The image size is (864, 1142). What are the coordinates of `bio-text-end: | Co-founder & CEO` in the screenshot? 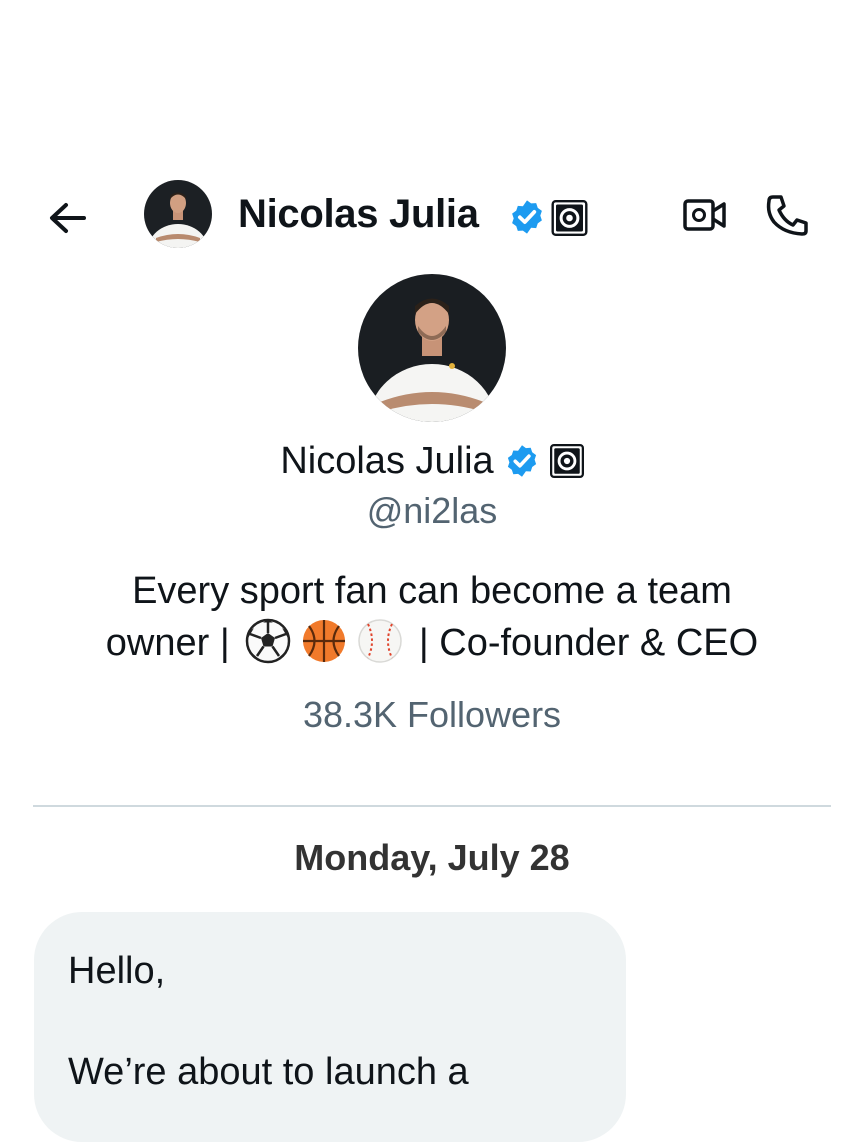 It's located at (583, 643).